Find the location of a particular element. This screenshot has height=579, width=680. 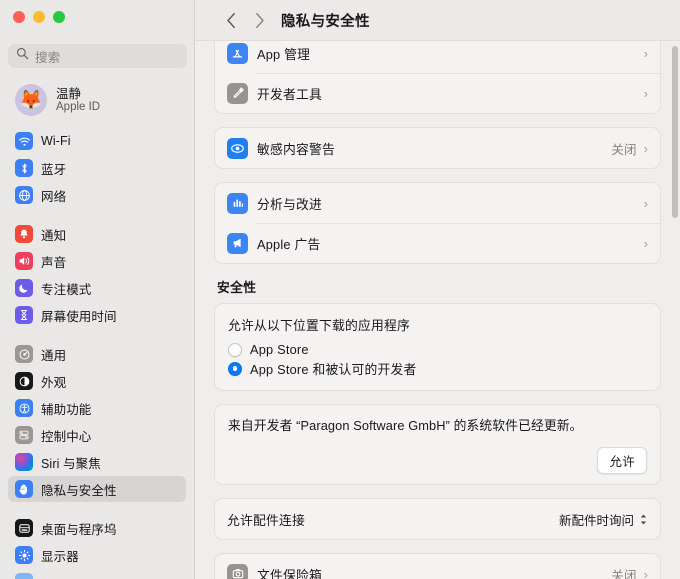

partial-item-icon is located at coordinates (24, 576).